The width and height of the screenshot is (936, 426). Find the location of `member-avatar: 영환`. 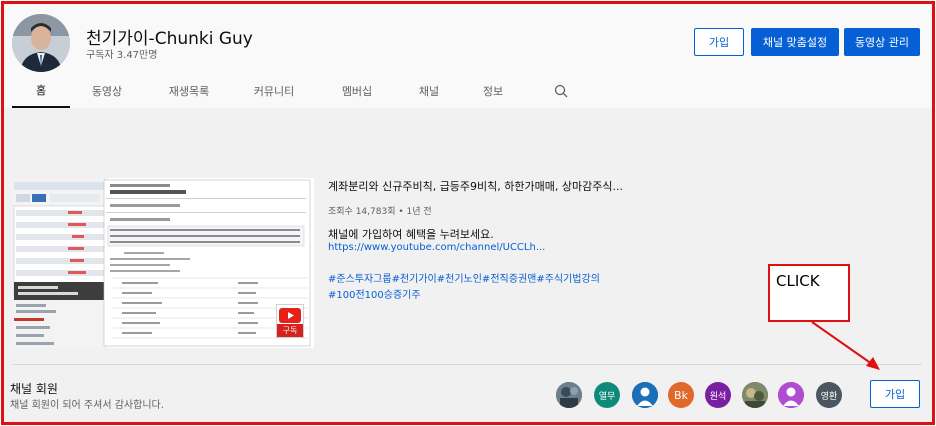

member-avatar: 영환 is located at coordinates (829, 395).